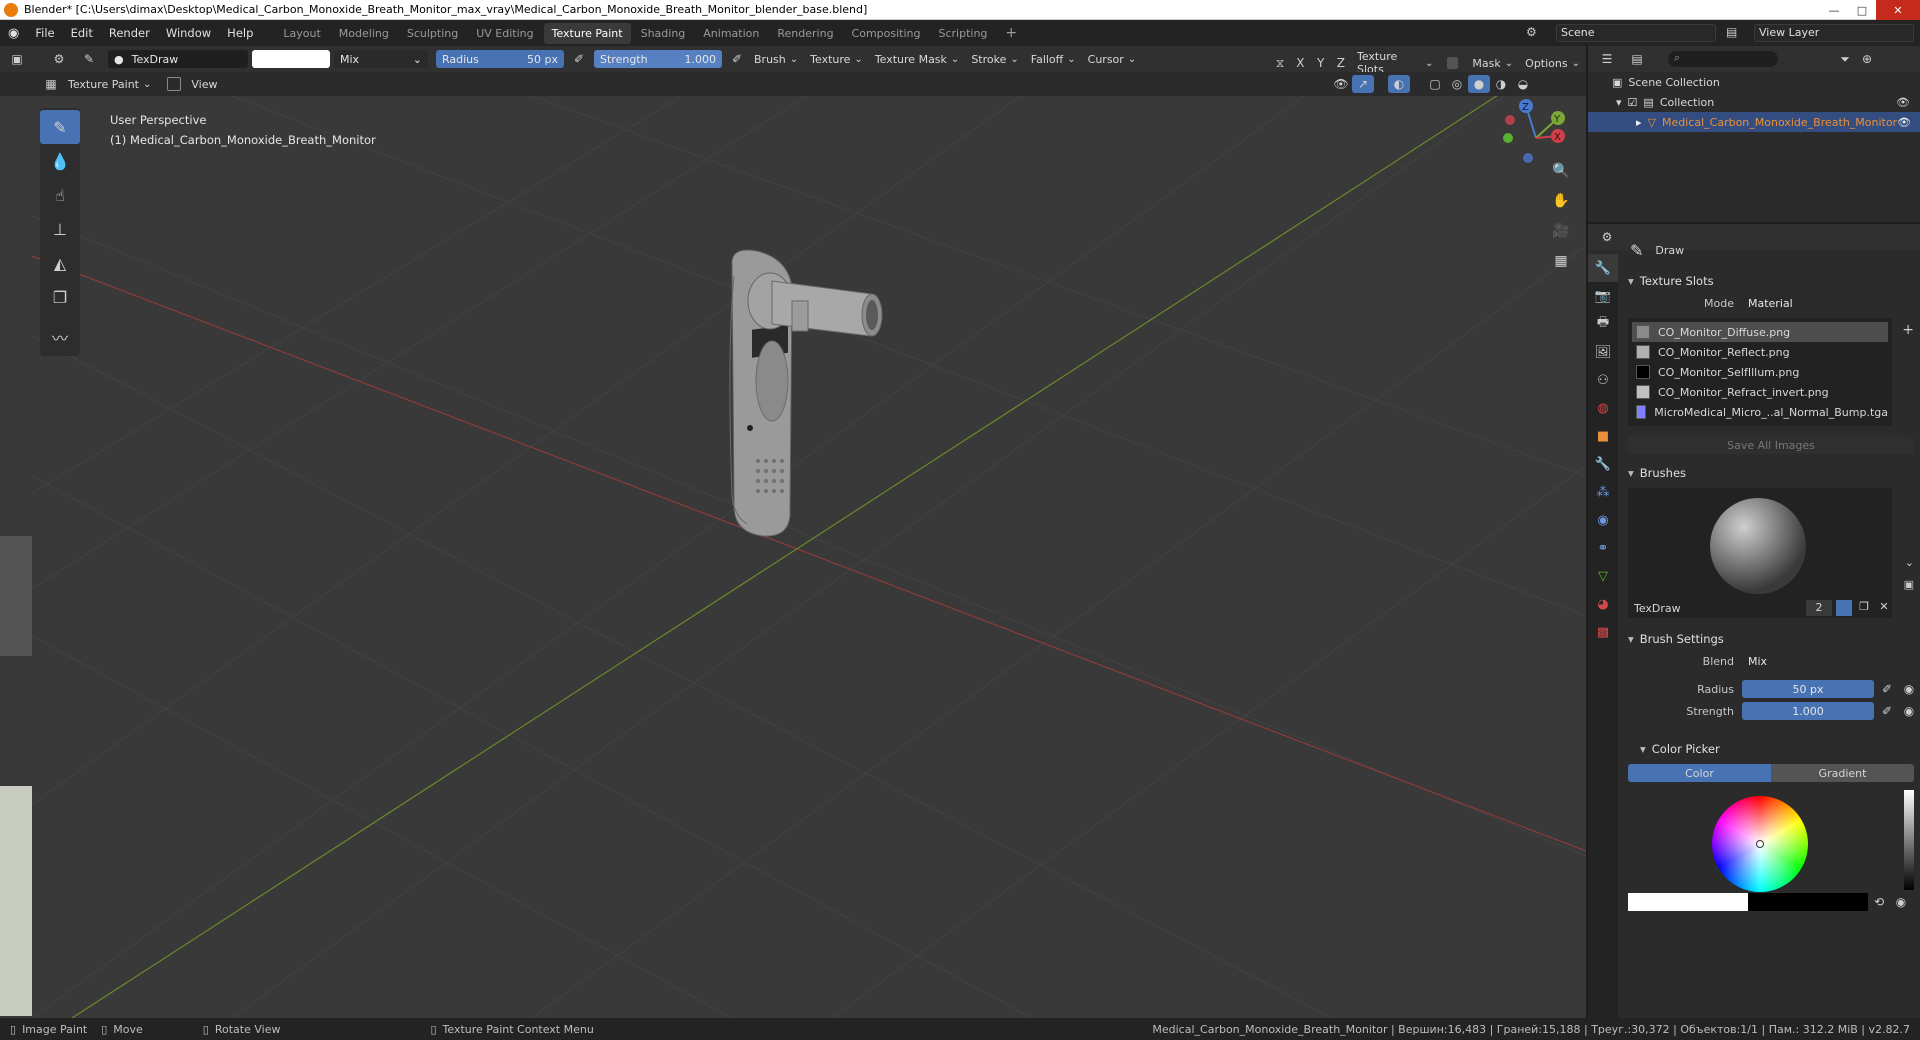  Describe the element at coordinates (1341, 63) in the screenshot. I see `axis-z-toggle: Z` at that location.